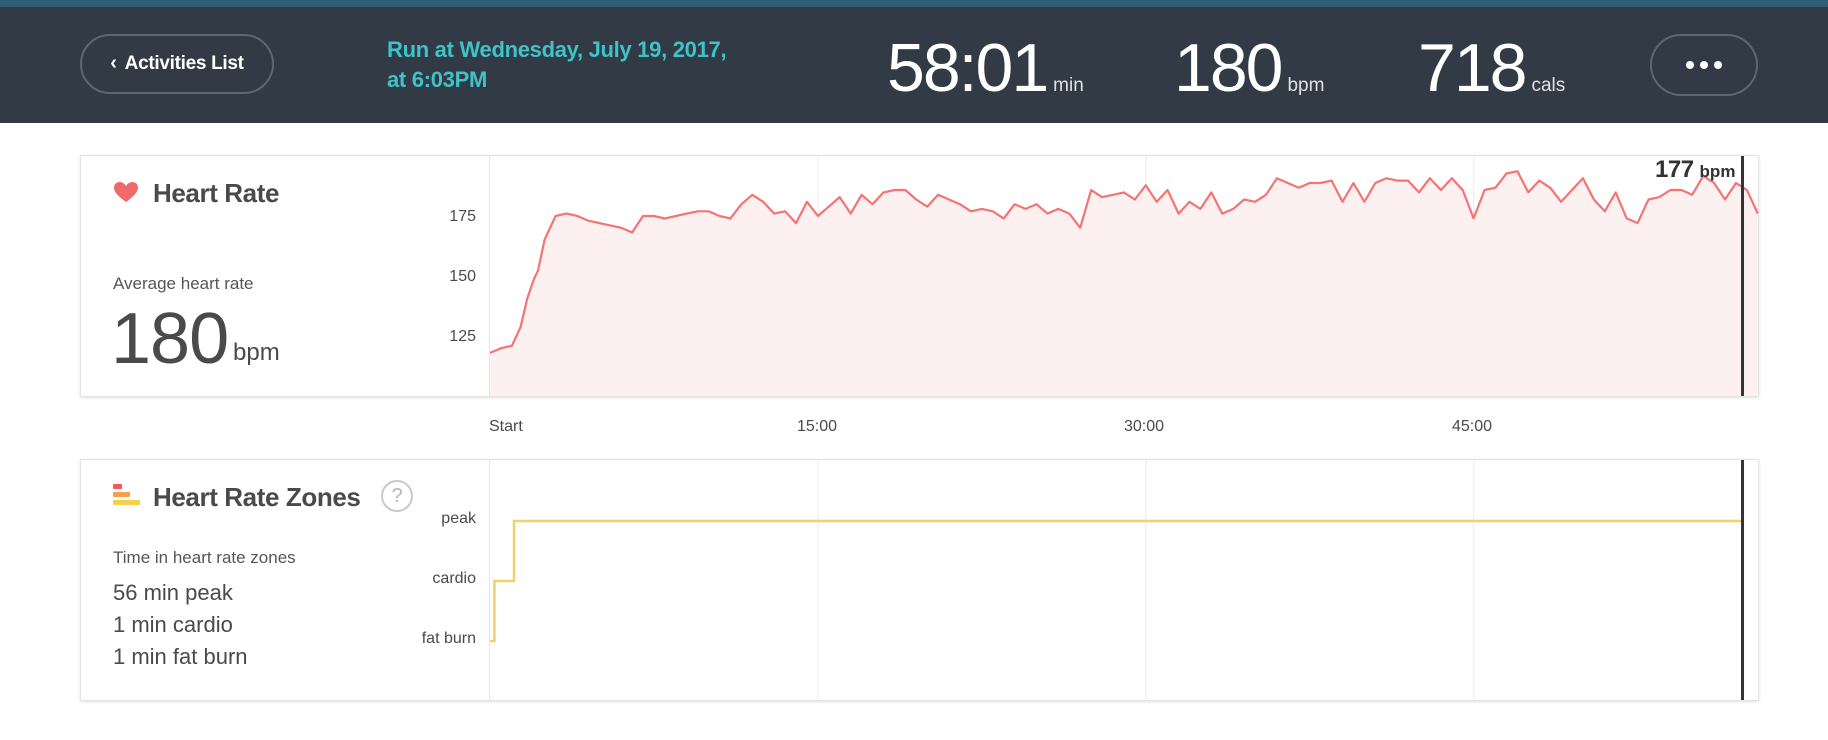 This screenshot has width=1828, height=740. Describe the element at coordinates (173, 592) in the screenshot. I see `zone-summary-peak: 56 min peak` at that location.